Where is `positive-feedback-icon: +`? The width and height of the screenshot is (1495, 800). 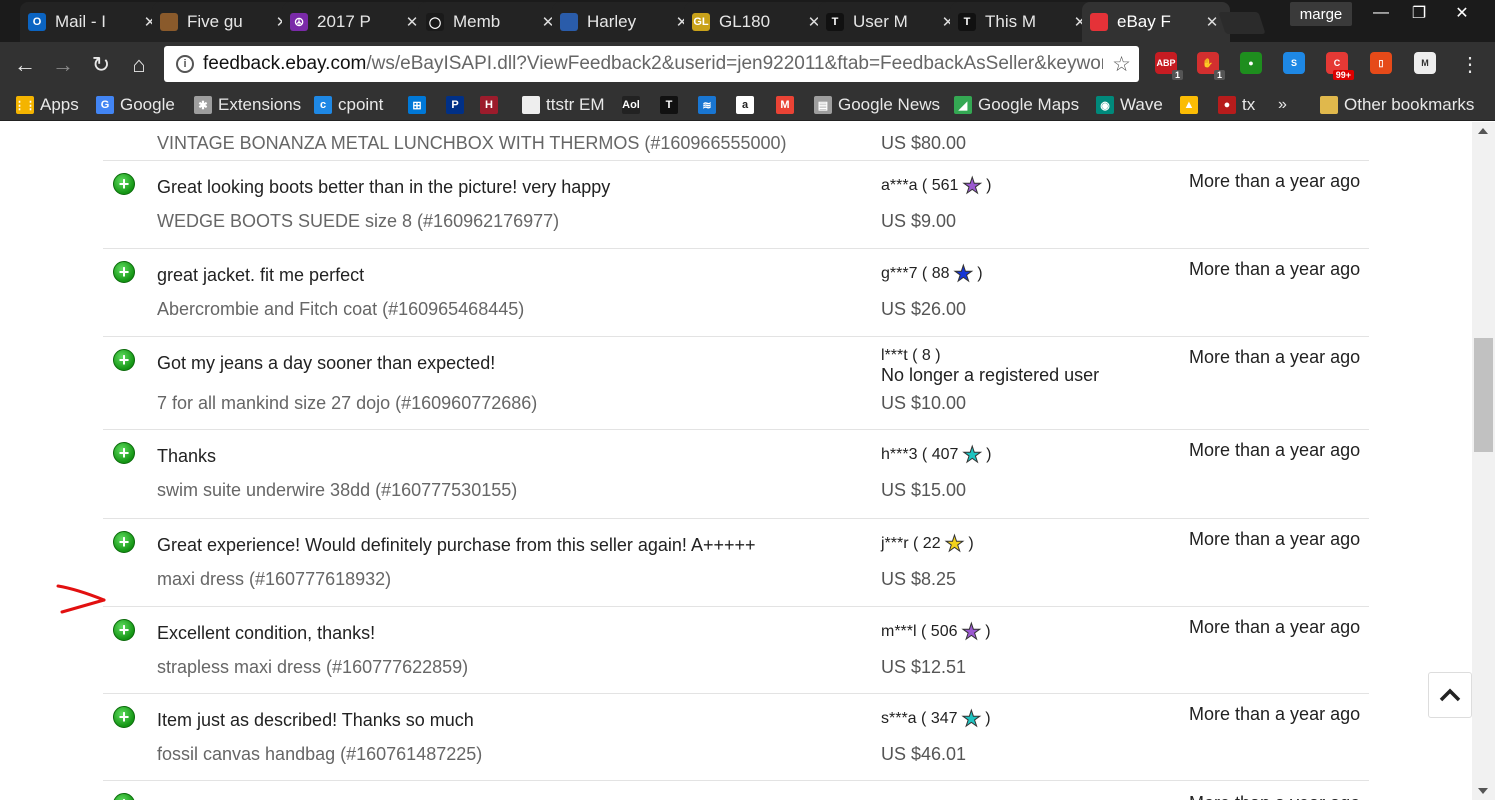
positive-feedback-icon: + is located at coordinates (124, 717).